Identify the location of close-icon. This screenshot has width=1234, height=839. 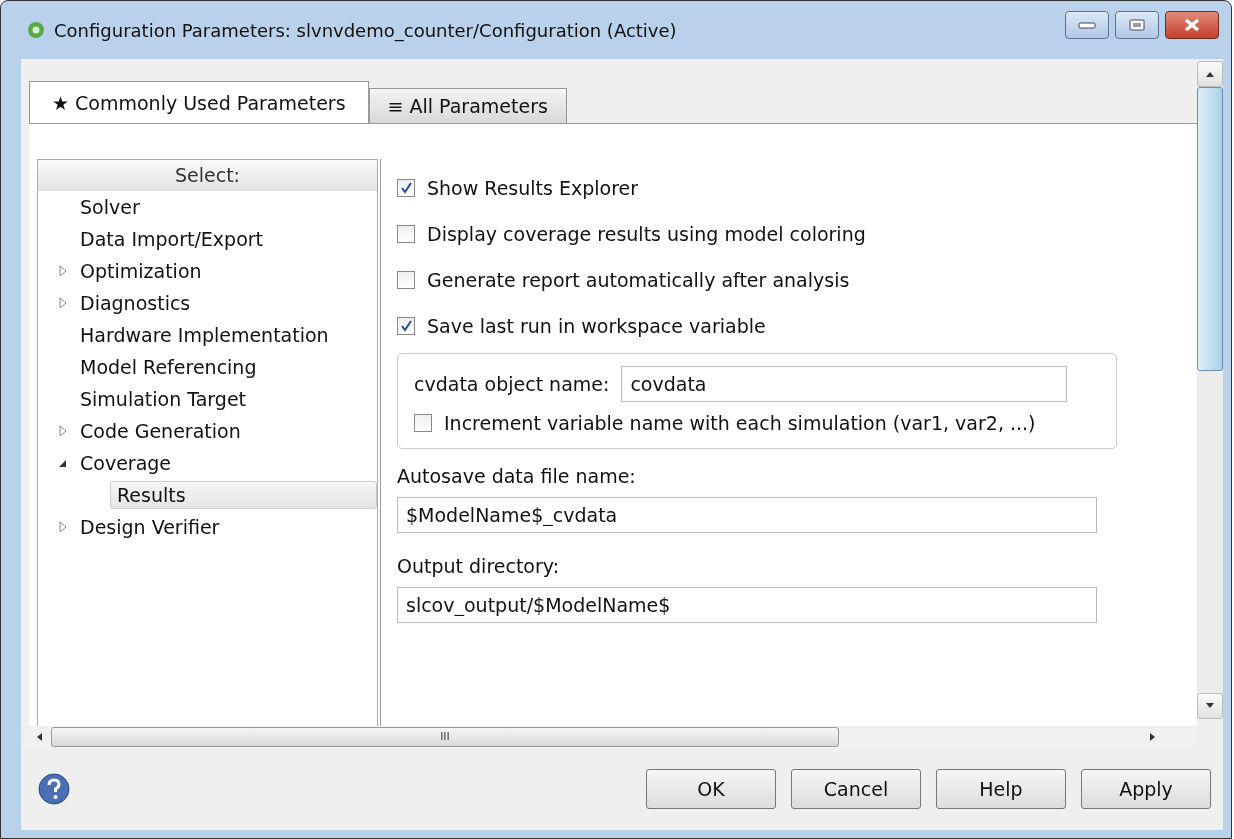
(1192, 25).